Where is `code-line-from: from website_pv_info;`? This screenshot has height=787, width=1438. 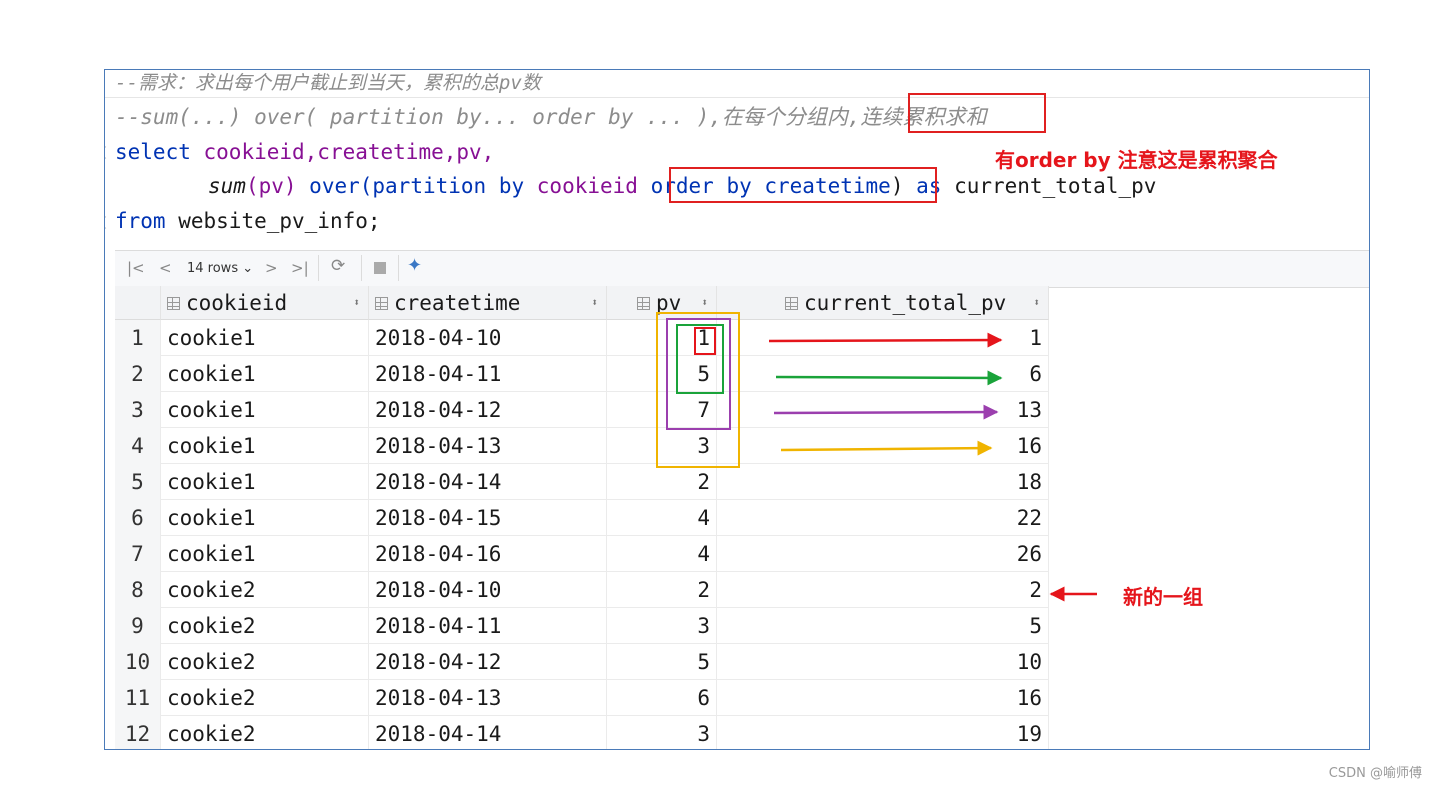 code-line-from: from website_pv_info; is located at coordinates (248, 221).